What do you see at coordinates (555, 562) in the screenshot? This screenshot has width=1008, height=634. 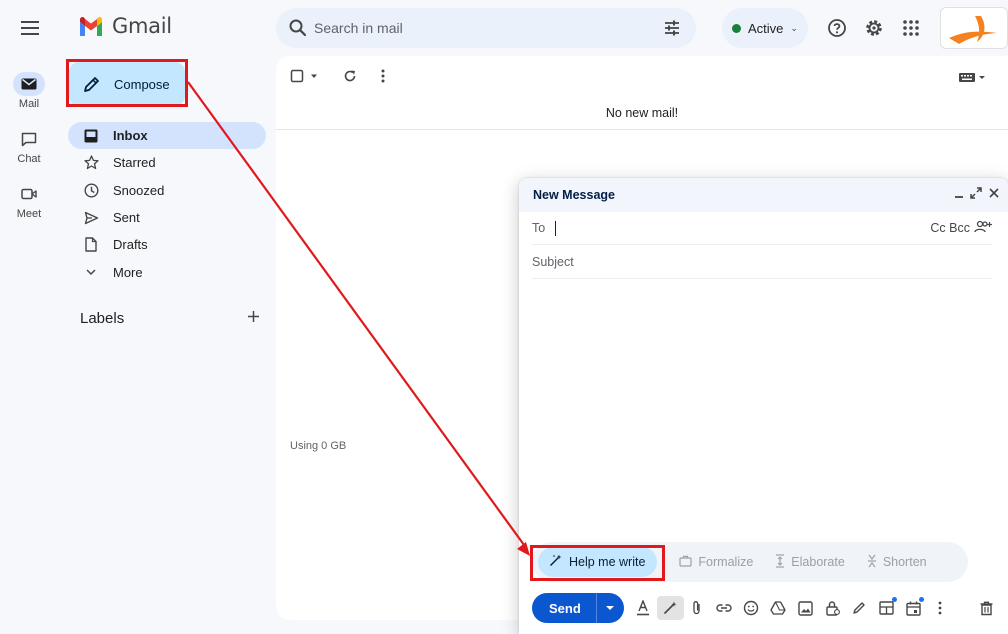 I see `magic-pen-icon` at bounding box center [555, 562].